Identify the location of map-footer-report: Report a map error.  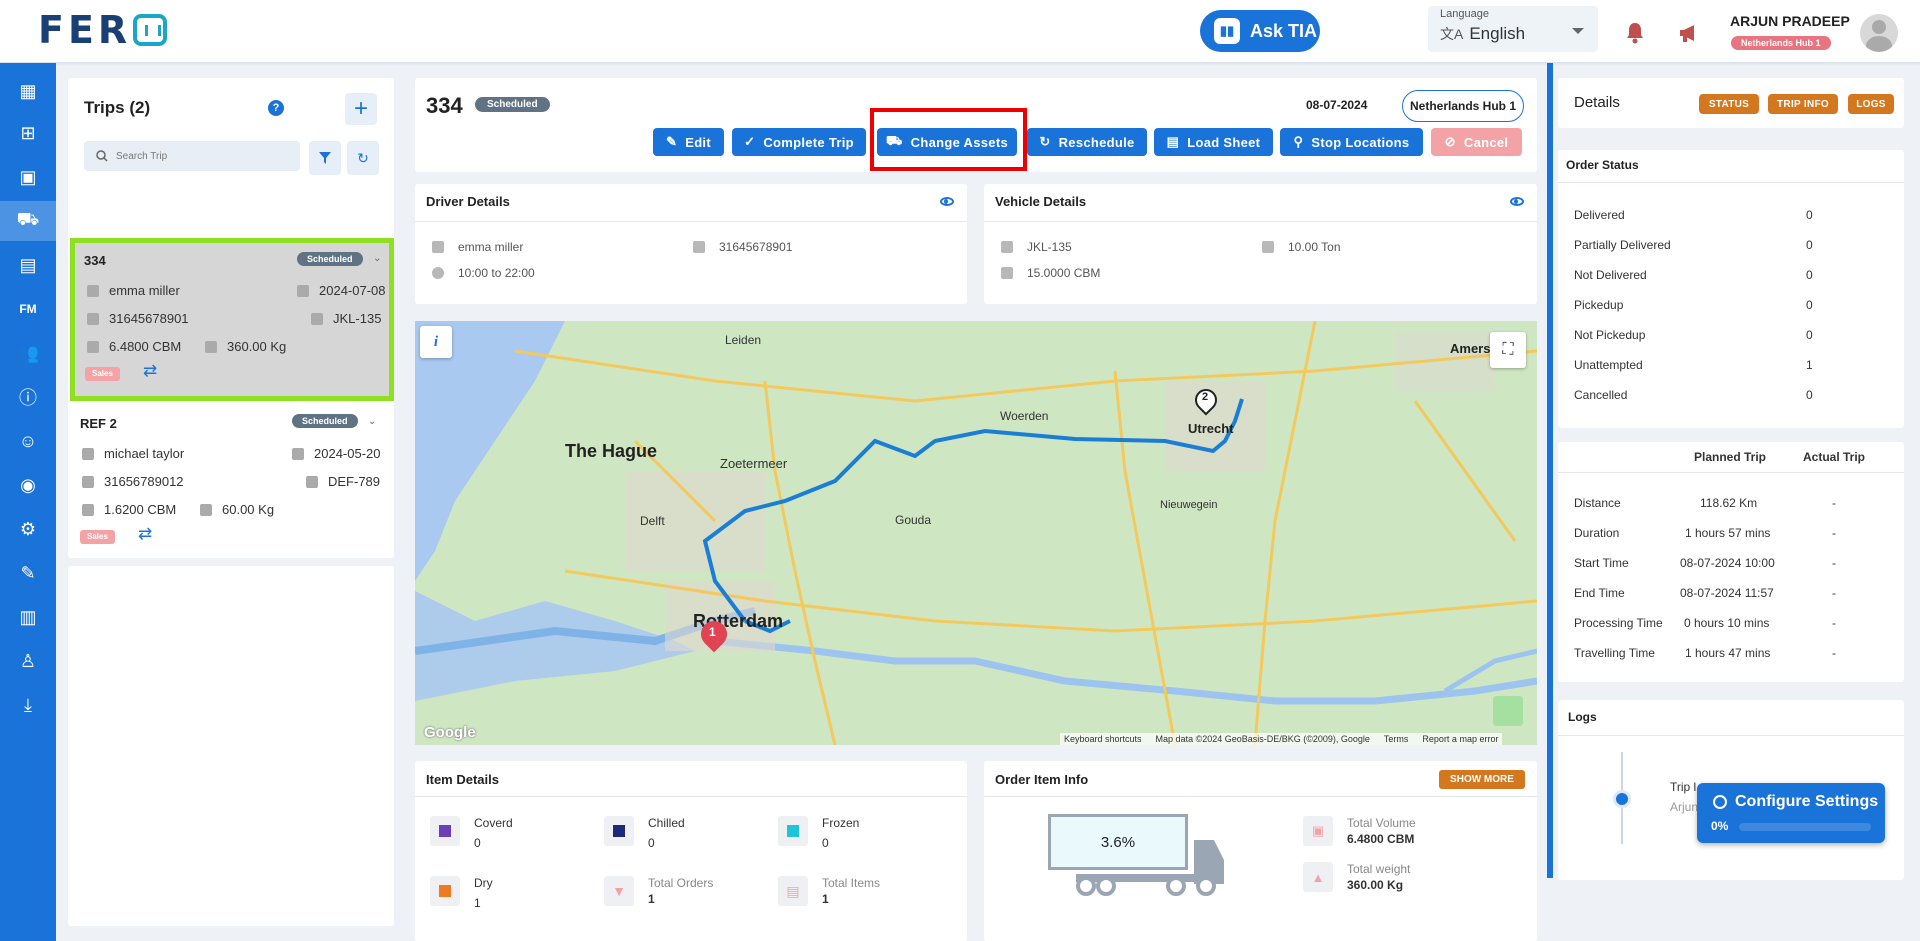
(1460, 739).